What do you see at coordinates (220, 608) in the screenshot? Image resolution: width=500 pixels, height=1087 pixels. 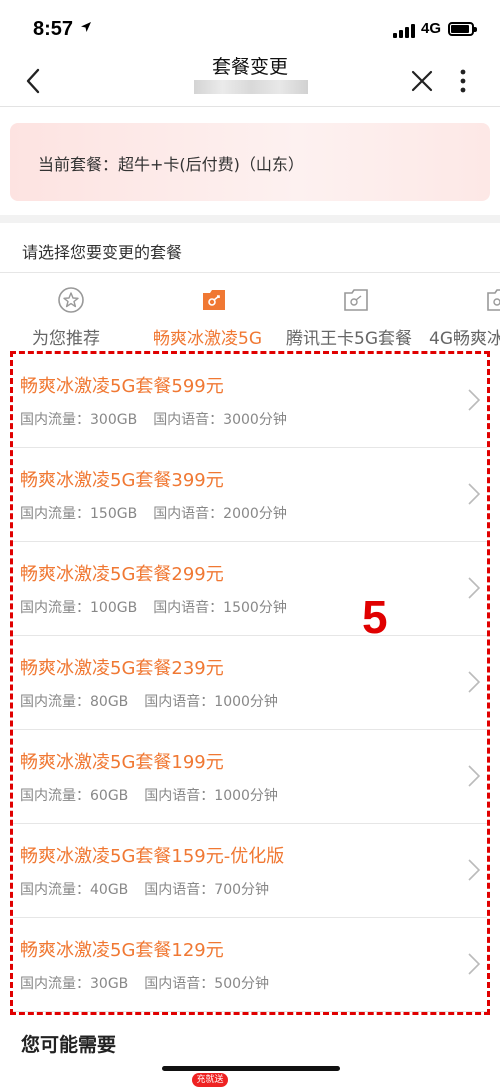 I see `plan-voice-allowance: 国内语音：1500分钟` at bounding box center [220, 608].